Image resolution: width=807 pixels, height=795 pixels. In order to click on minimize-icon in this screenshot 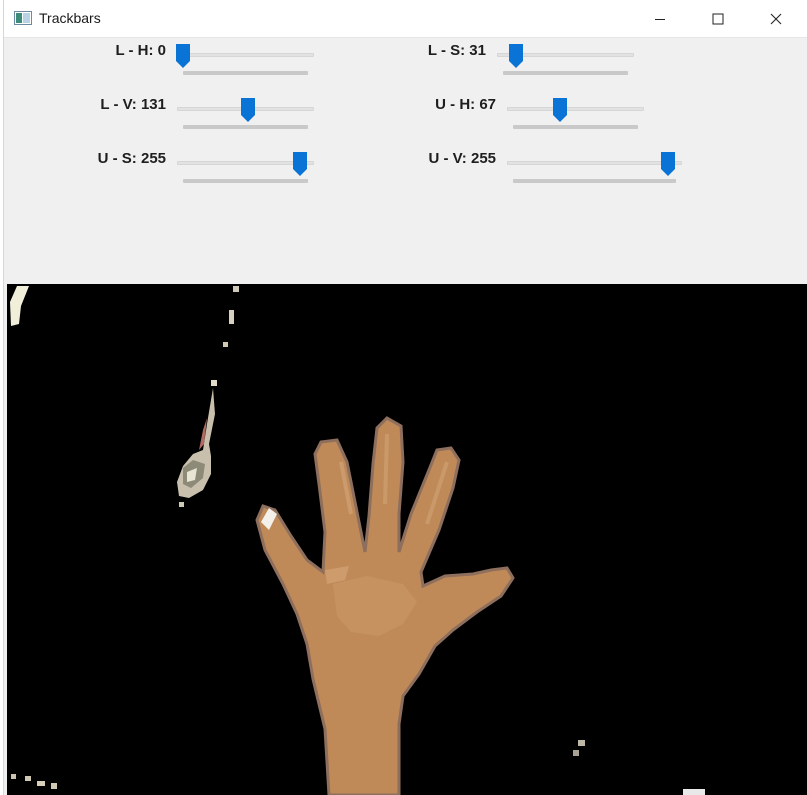, I will do `click(660, 19)`.